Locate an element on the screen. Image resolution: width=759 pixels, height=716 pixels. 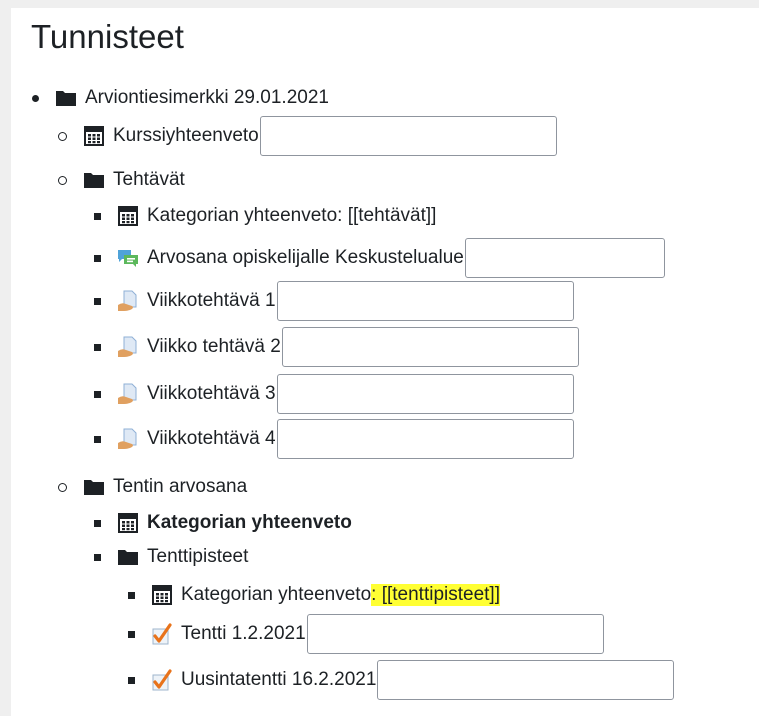
week2-idnumber-input is located at coordinates (430, 347).